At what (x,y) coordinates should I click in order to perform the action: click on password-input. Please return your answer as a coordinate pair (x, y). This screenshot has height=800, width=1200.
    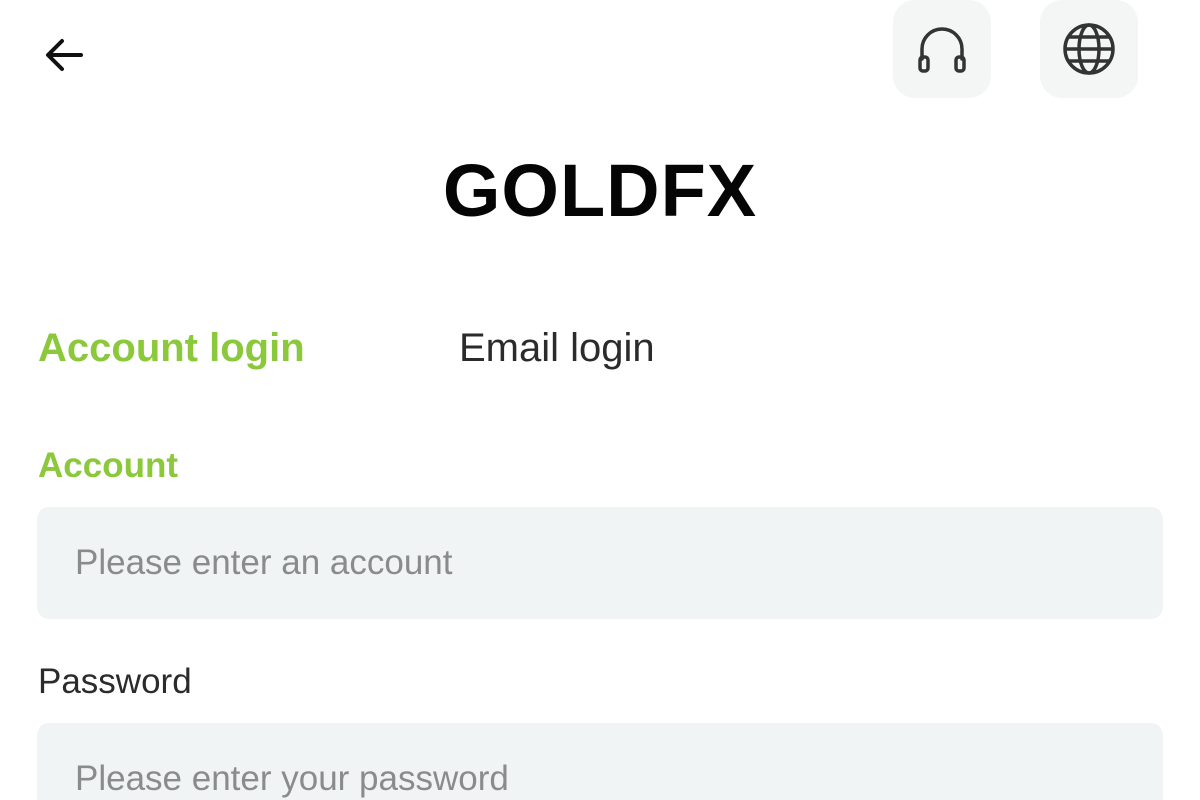
    Looking at the image, I should click on (600, 761).